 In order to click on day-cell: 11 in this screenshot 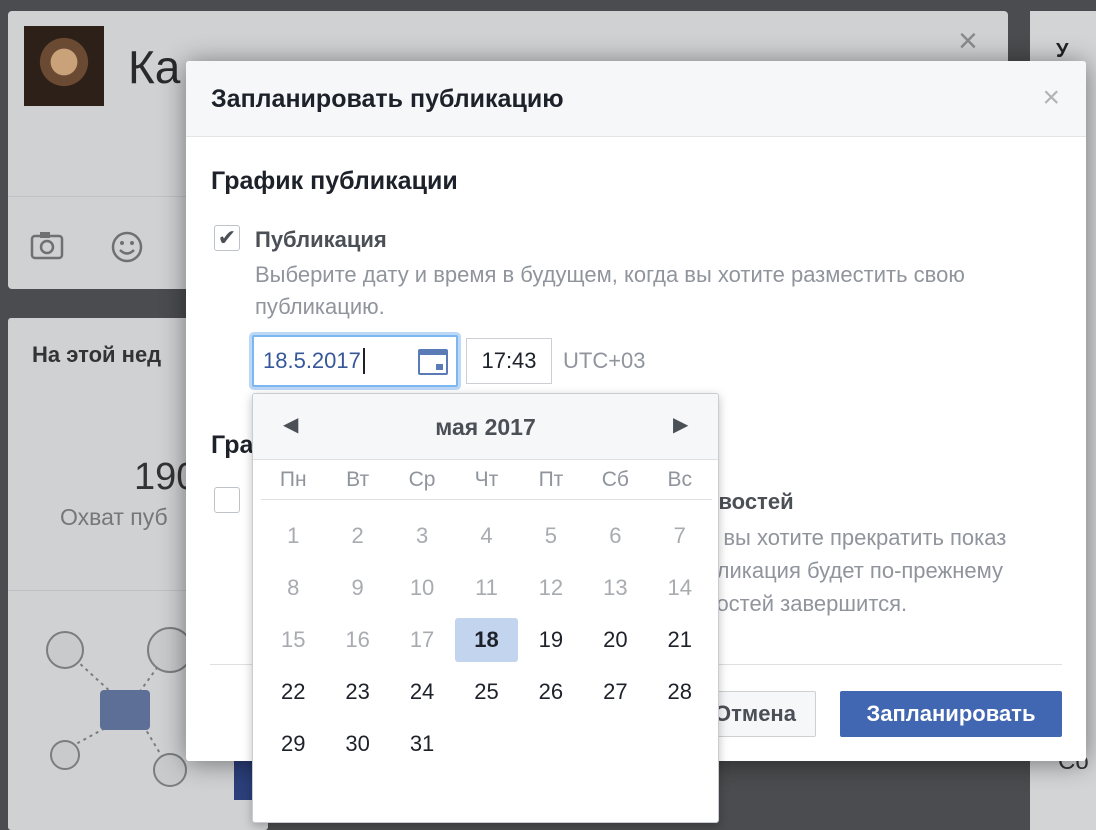, I will do `click(486, 587)`.